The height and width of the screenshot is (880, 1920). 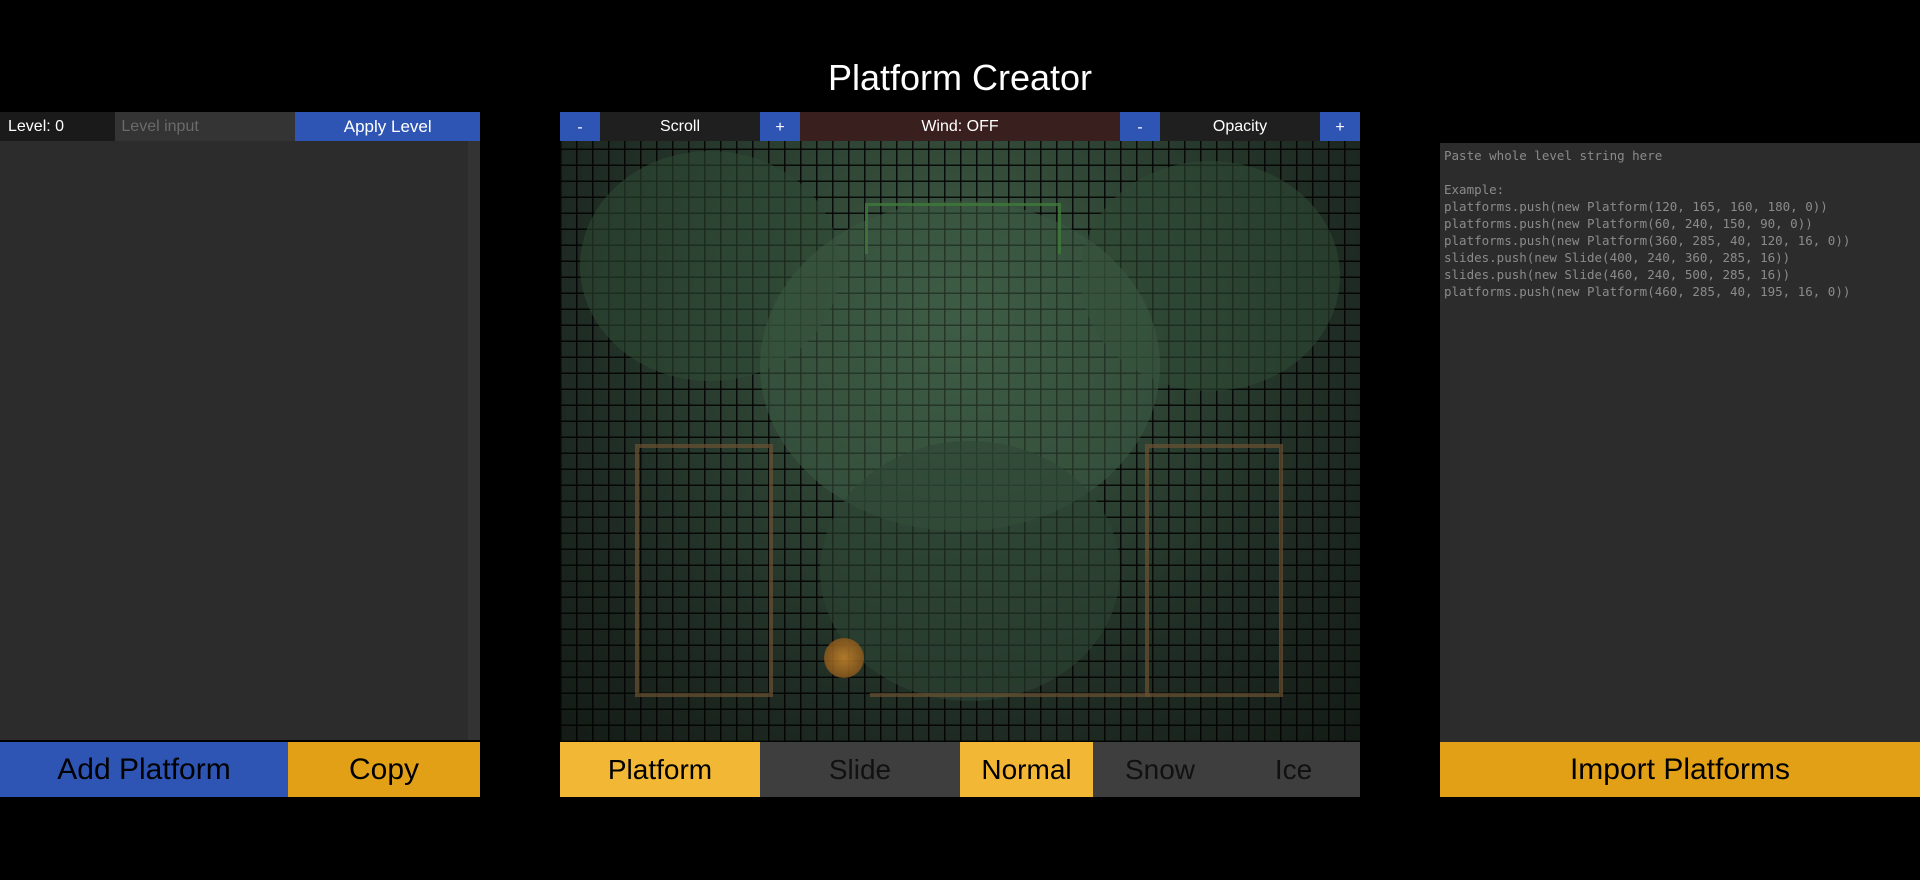 I want to click on scroll-label: Scroll, so click(x=680, y=126).